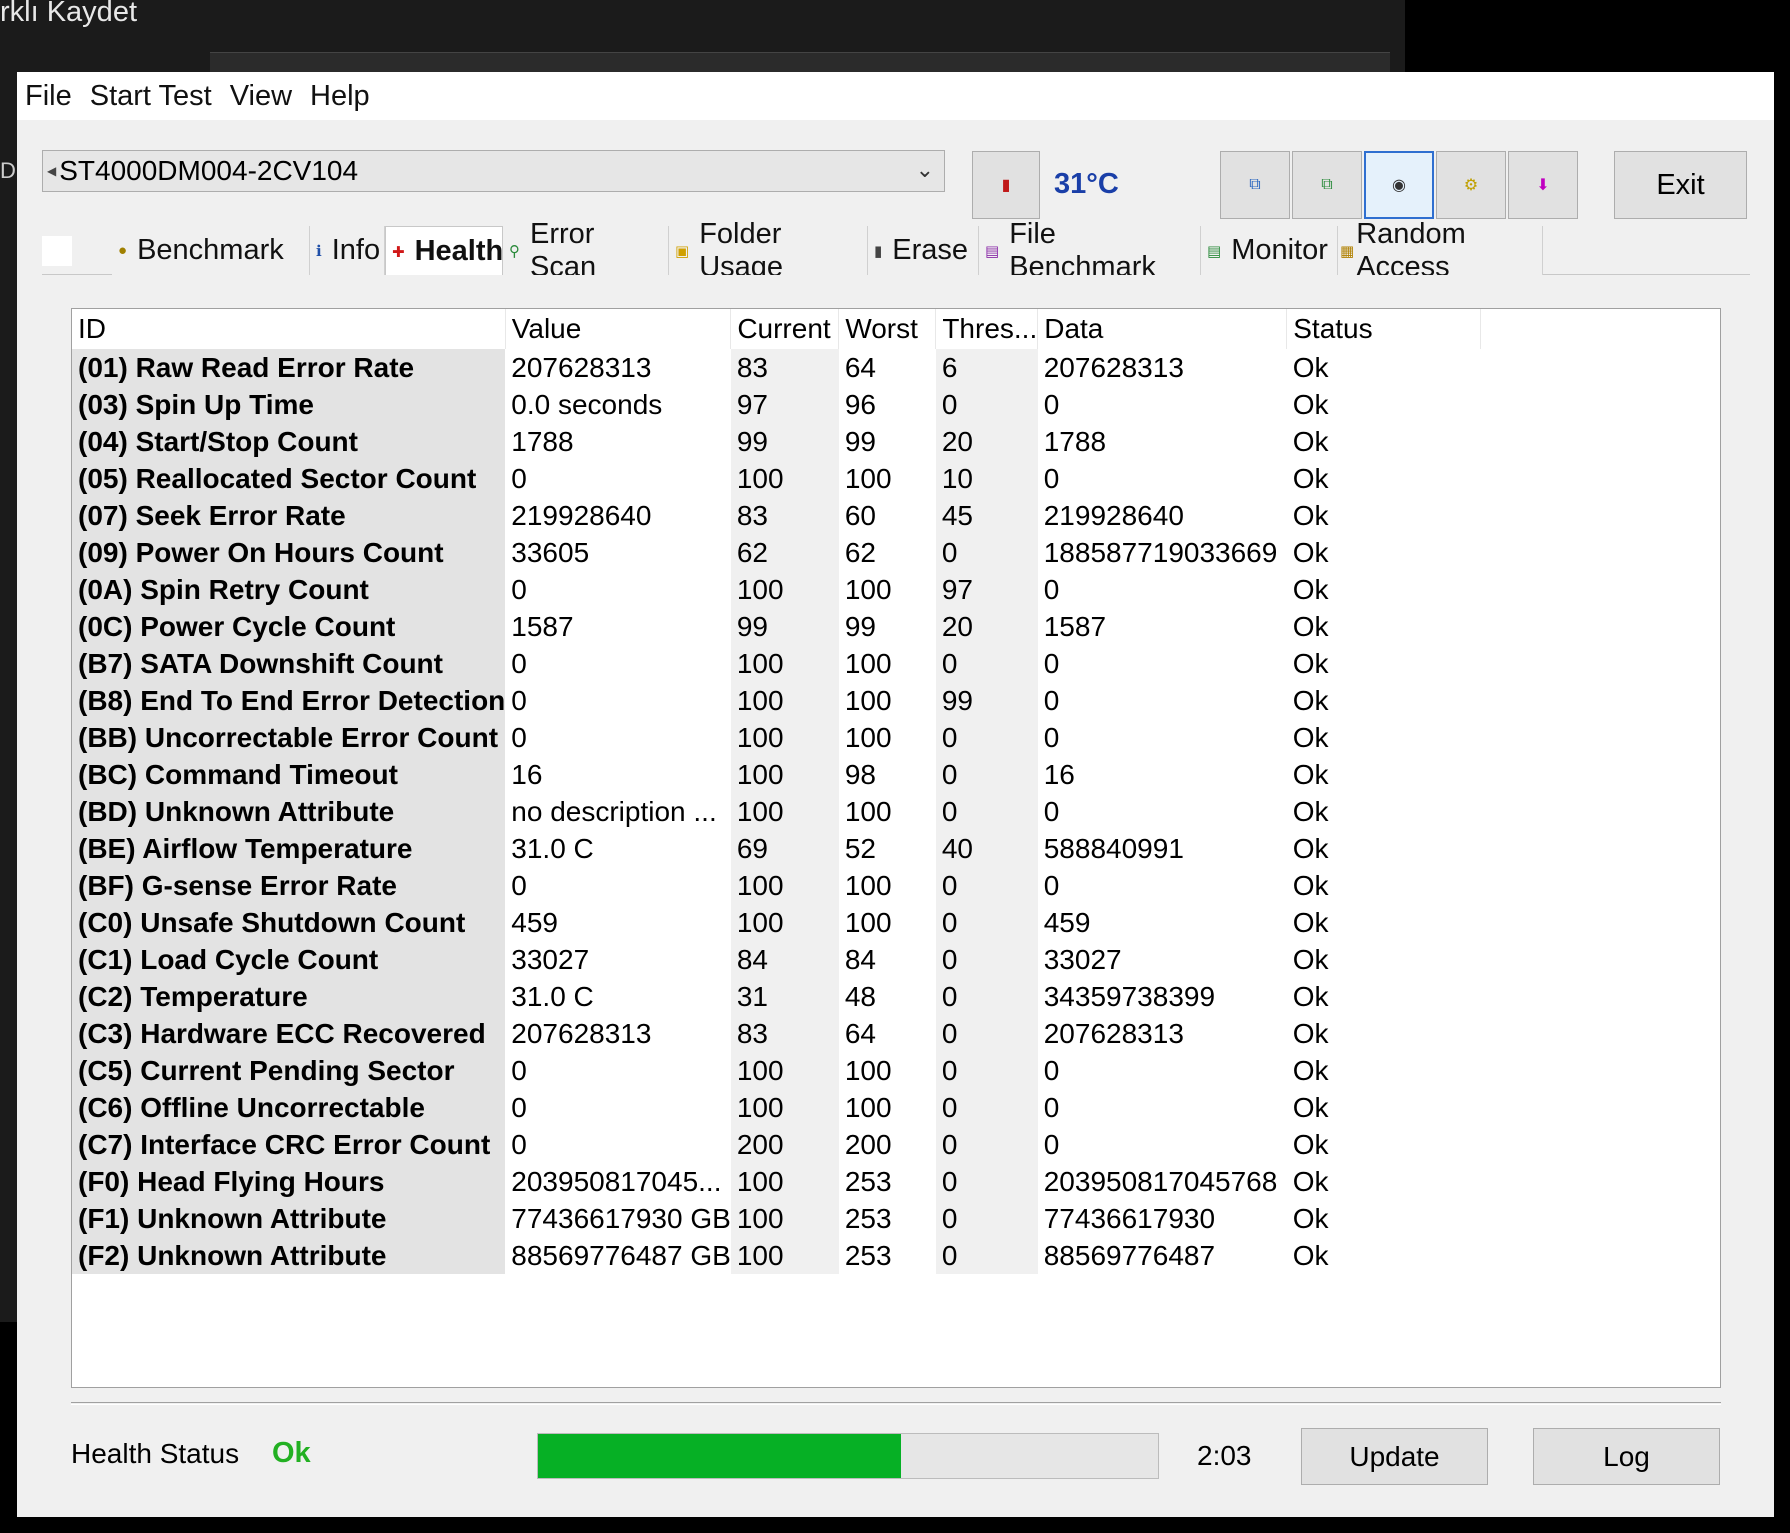  Describe the element at coordinates (289, 478) in the screenshot. I see `attribute-id: (05) Reallocated Sector Count` at that location.